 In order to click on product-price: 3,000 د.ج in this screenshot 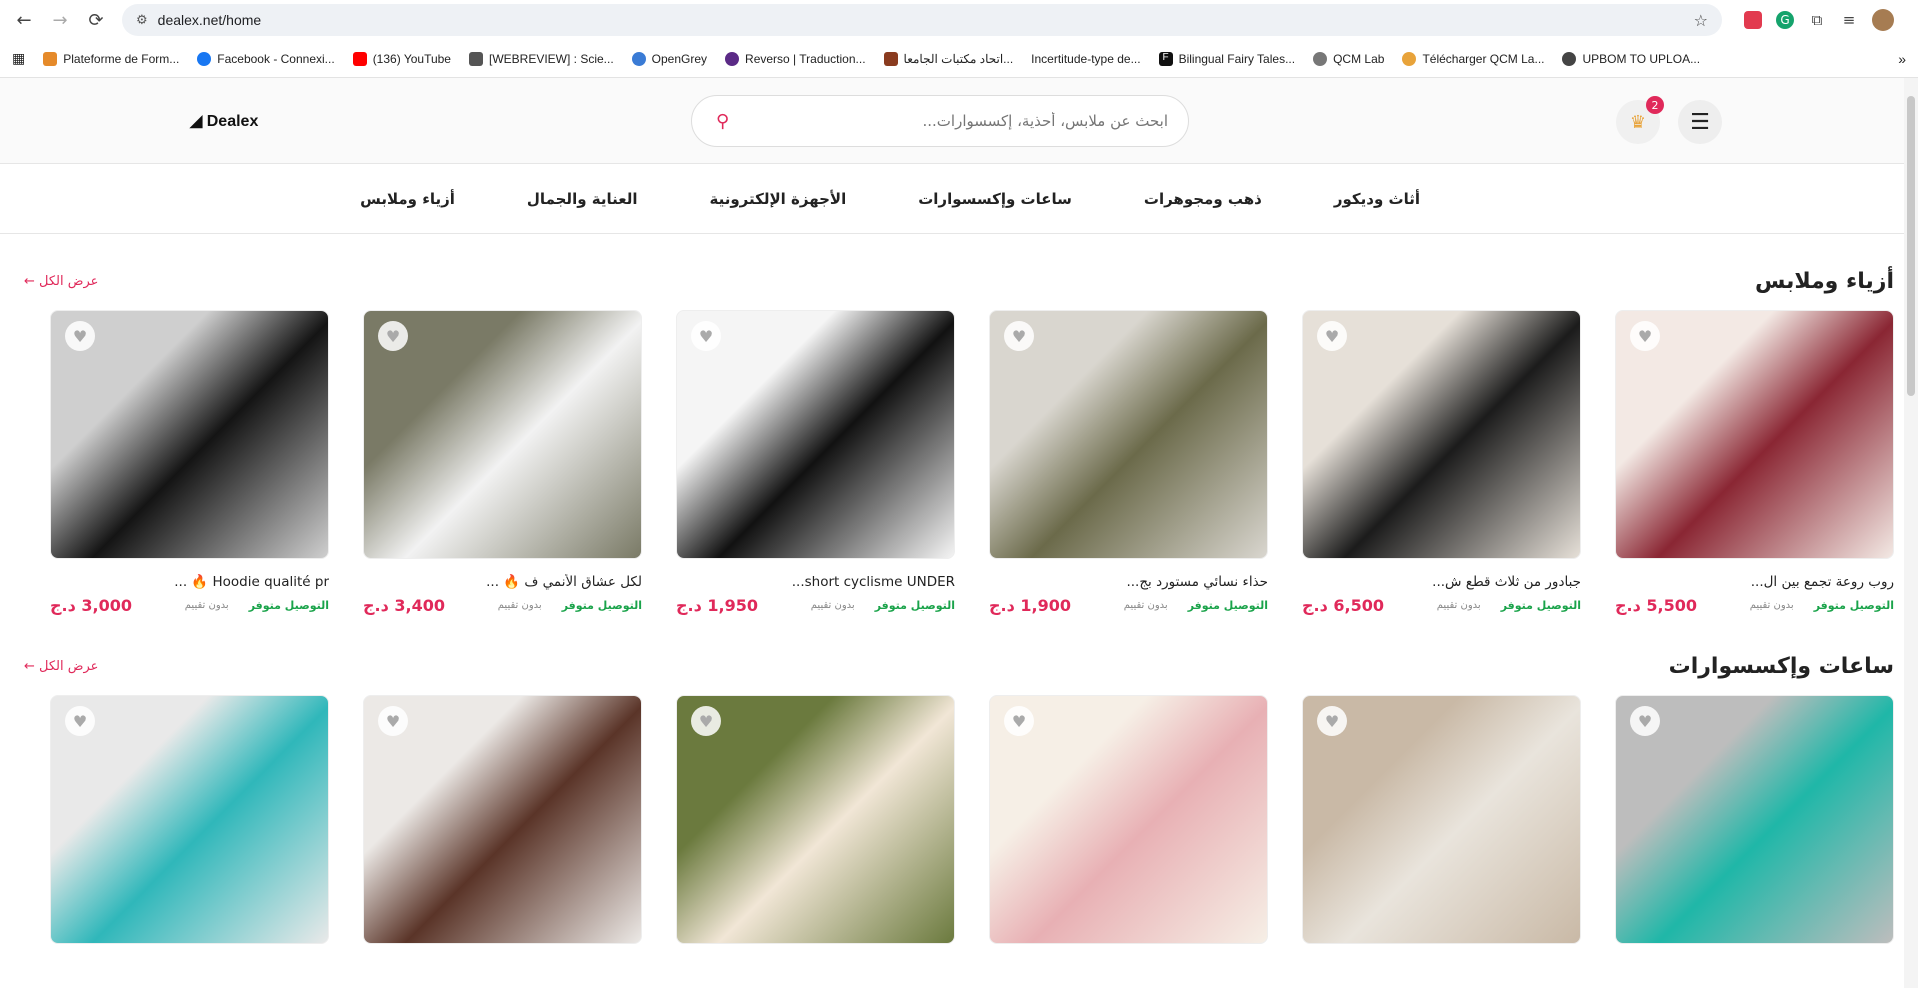, I will do `click(91, 605)`.